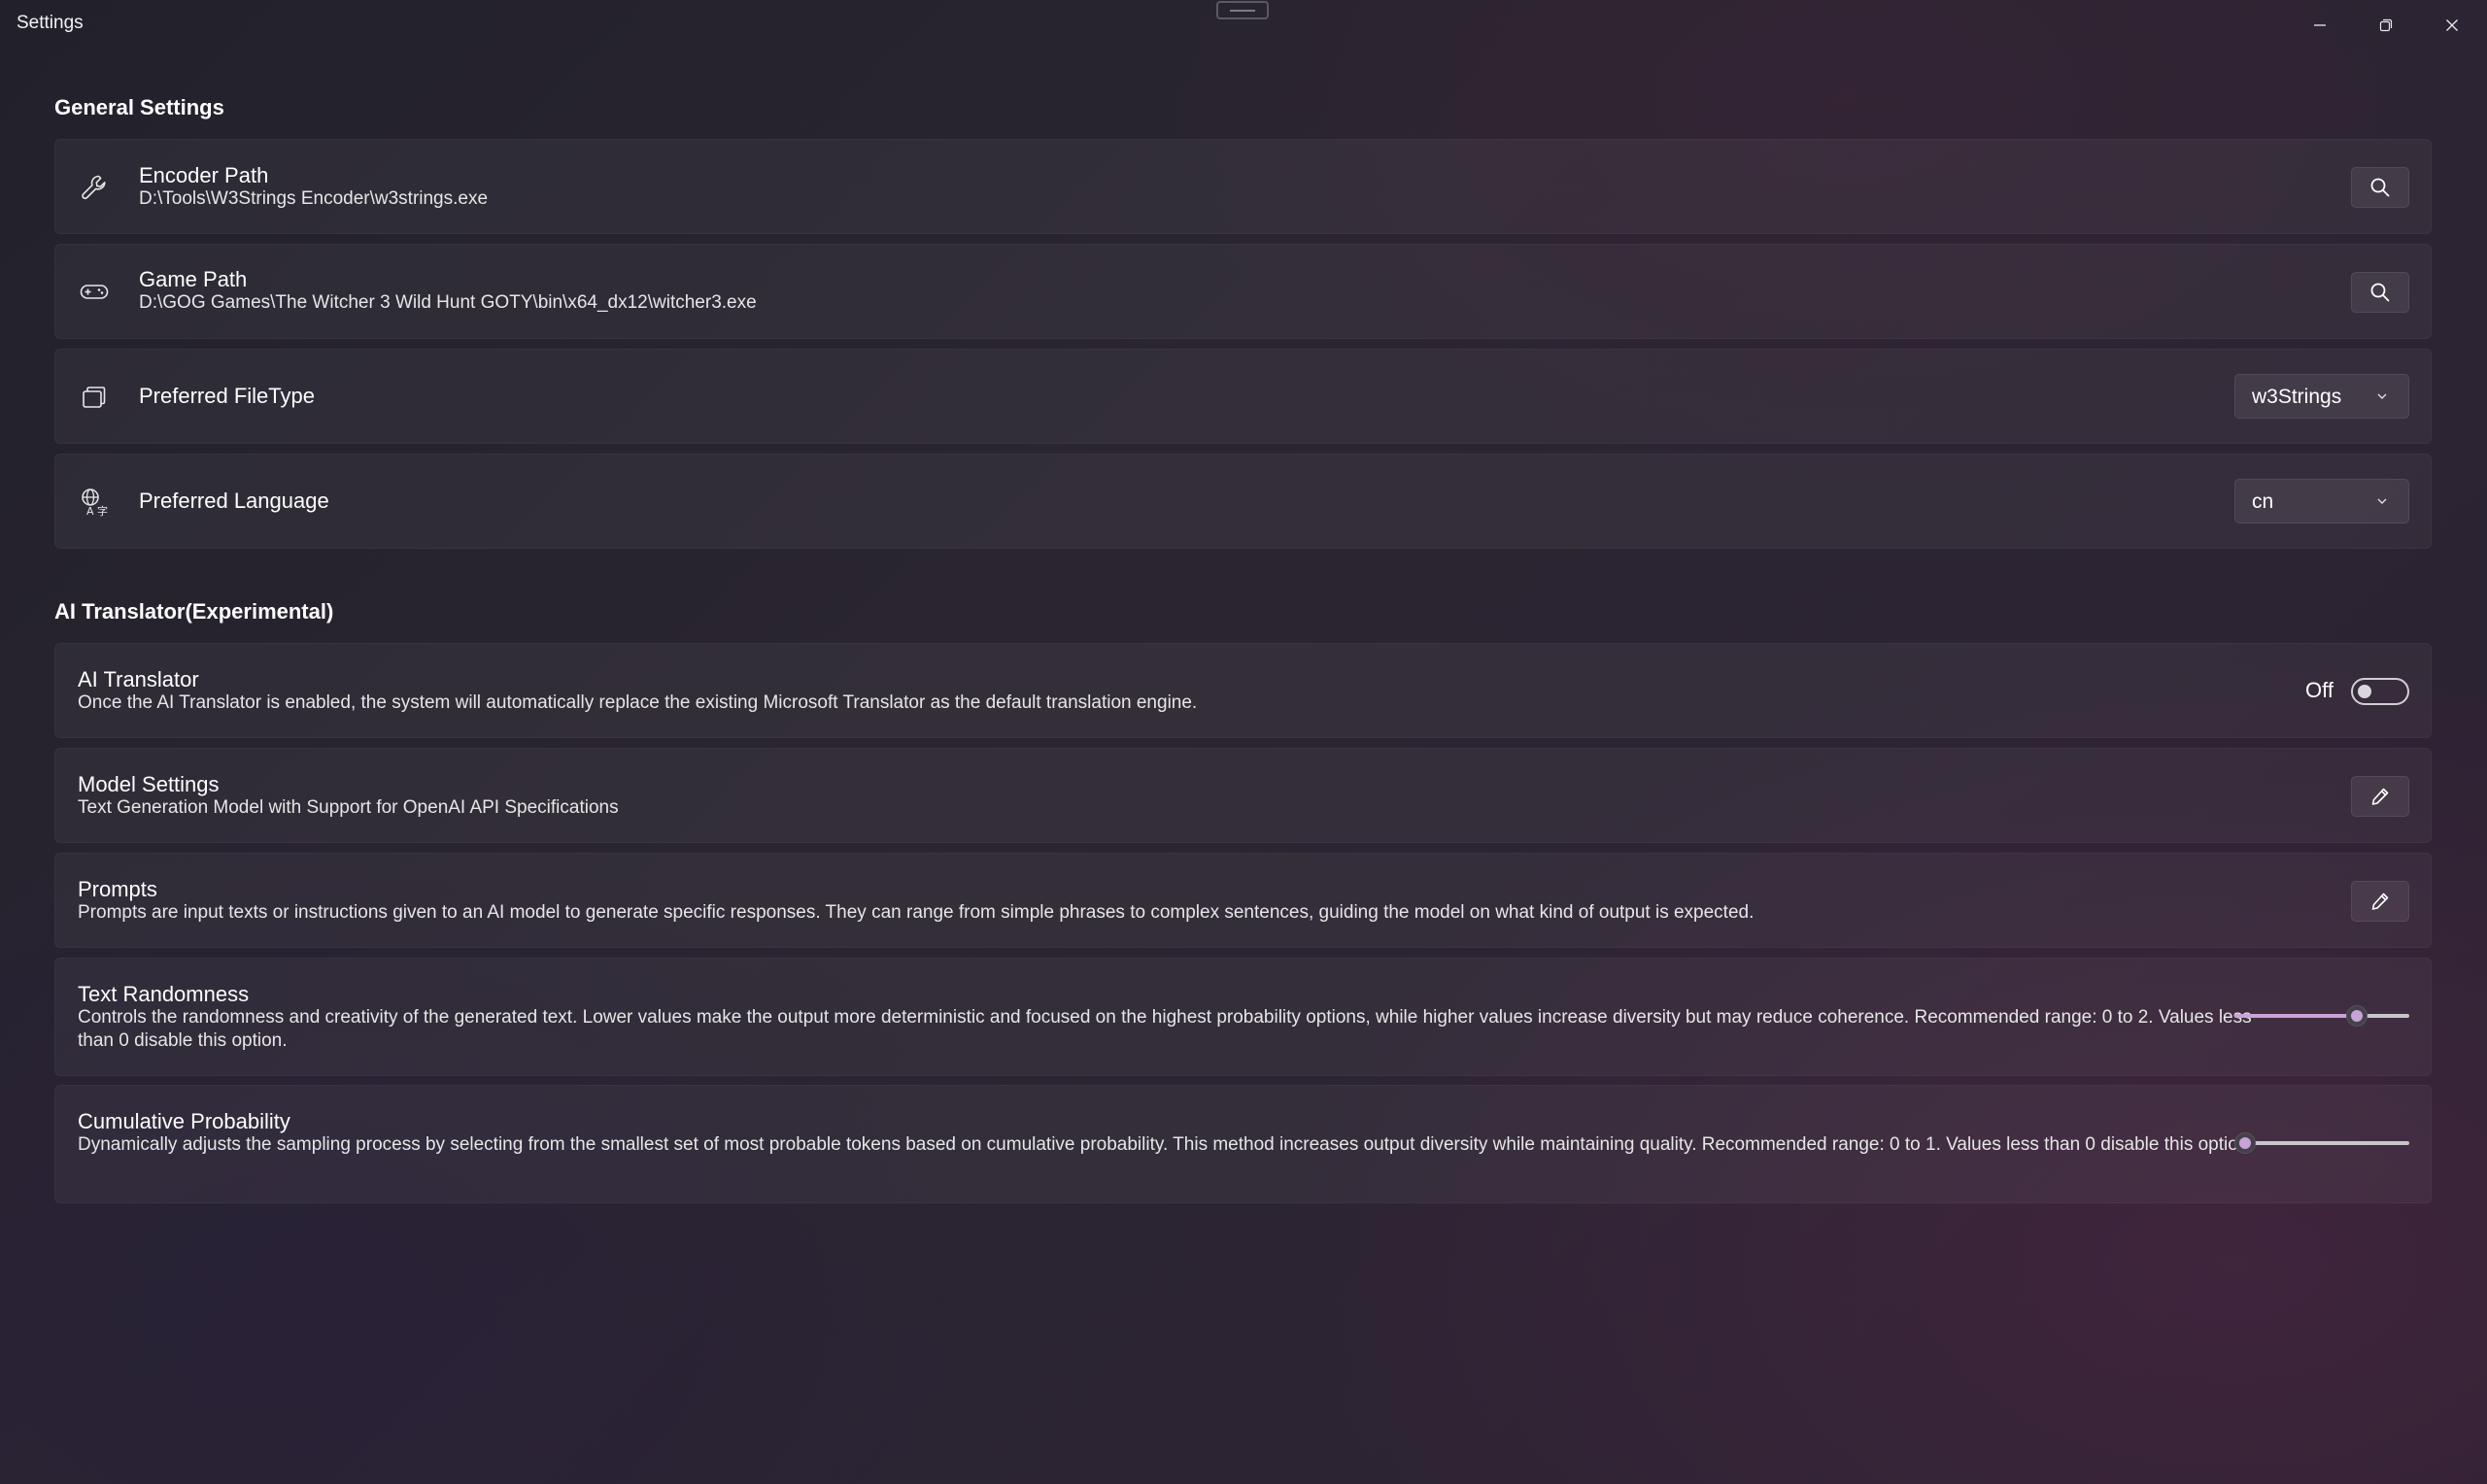  What do you see at coordinates (314, 198) in the screenshot?
I see `encoder-path-value: D:\Tools\W3Strings Encoder\w3strings.exe` at bounding box center [314, 198].